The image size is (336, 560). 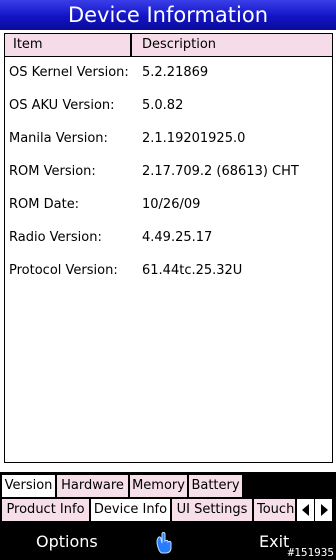 What do you see at coordinates (194, 138) in the screenshot?
I see `row-description: 2.1.19201925.0` at bounding box center [194, 138].